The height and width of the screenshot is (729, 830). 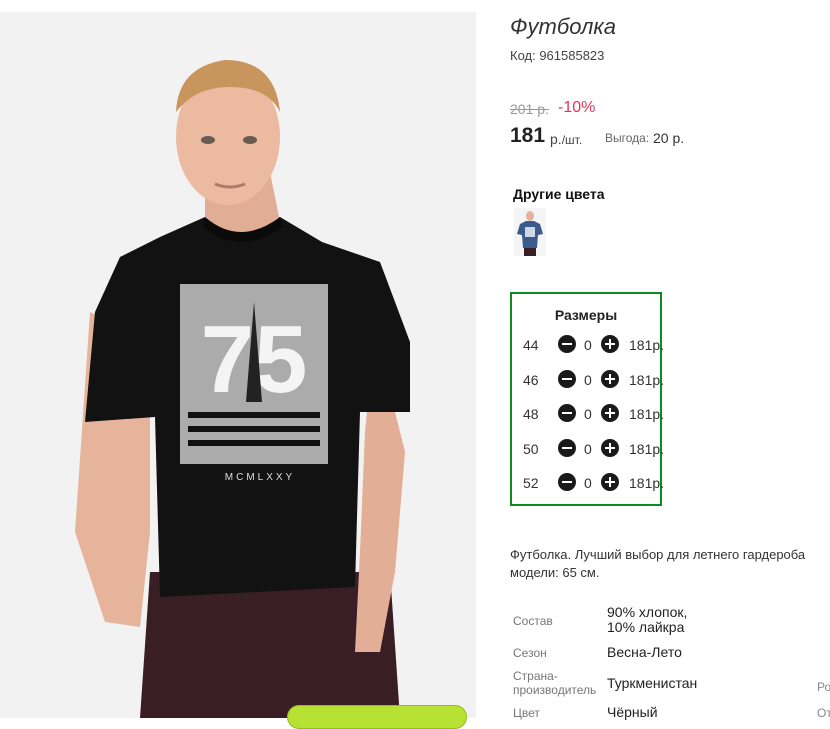 What do you see at coordinates (555, 690) in the screenshot?
I see `attr-label-line: производитель` at bounding box center [555, 690].